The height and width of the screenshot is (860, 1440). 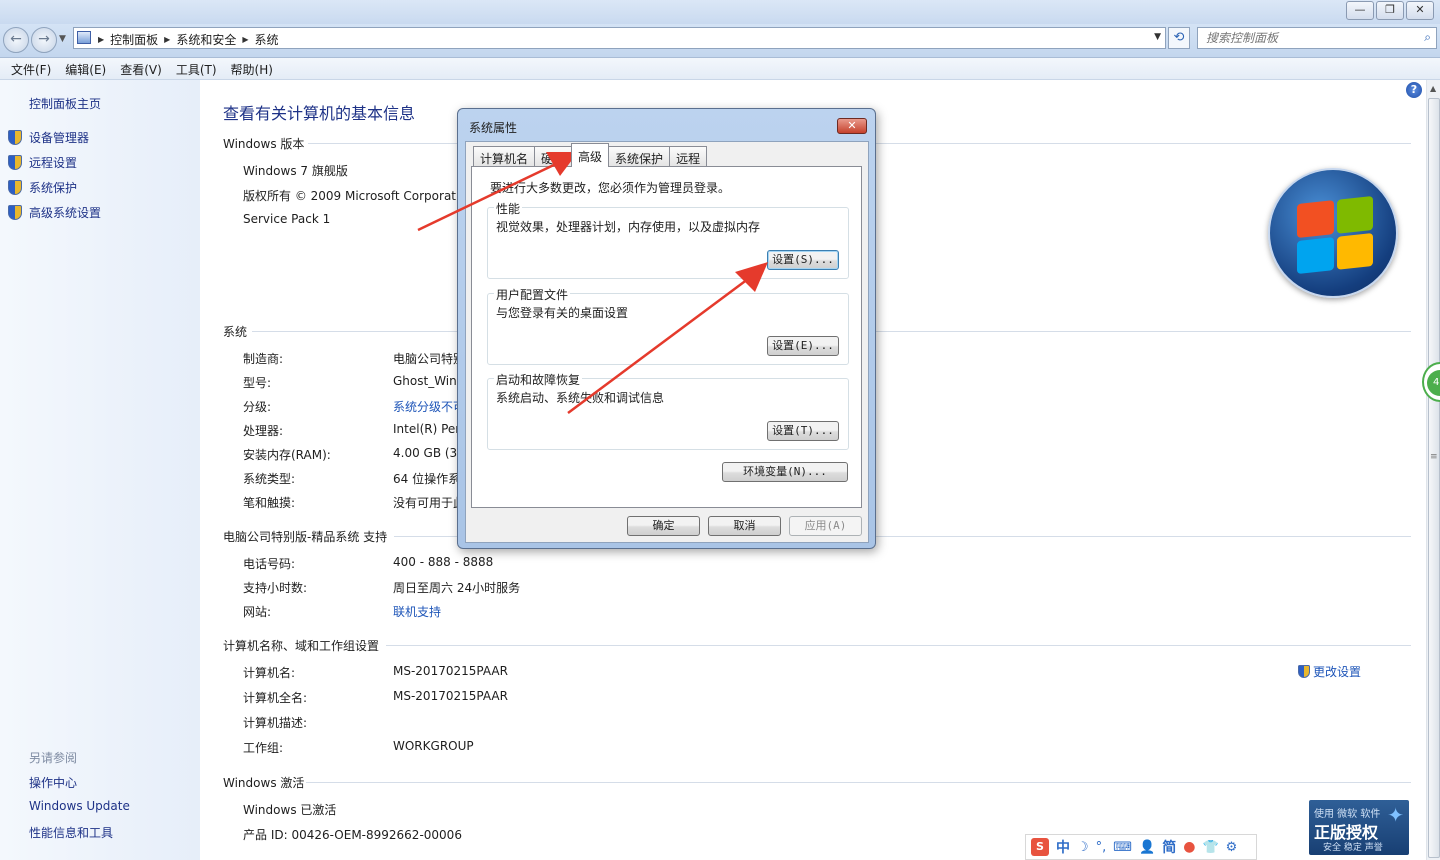 What do you see at coordinates (1210, 847) in the screenshot?
I see `shirt-icon: 👕` at bounding box center [1210, 847].